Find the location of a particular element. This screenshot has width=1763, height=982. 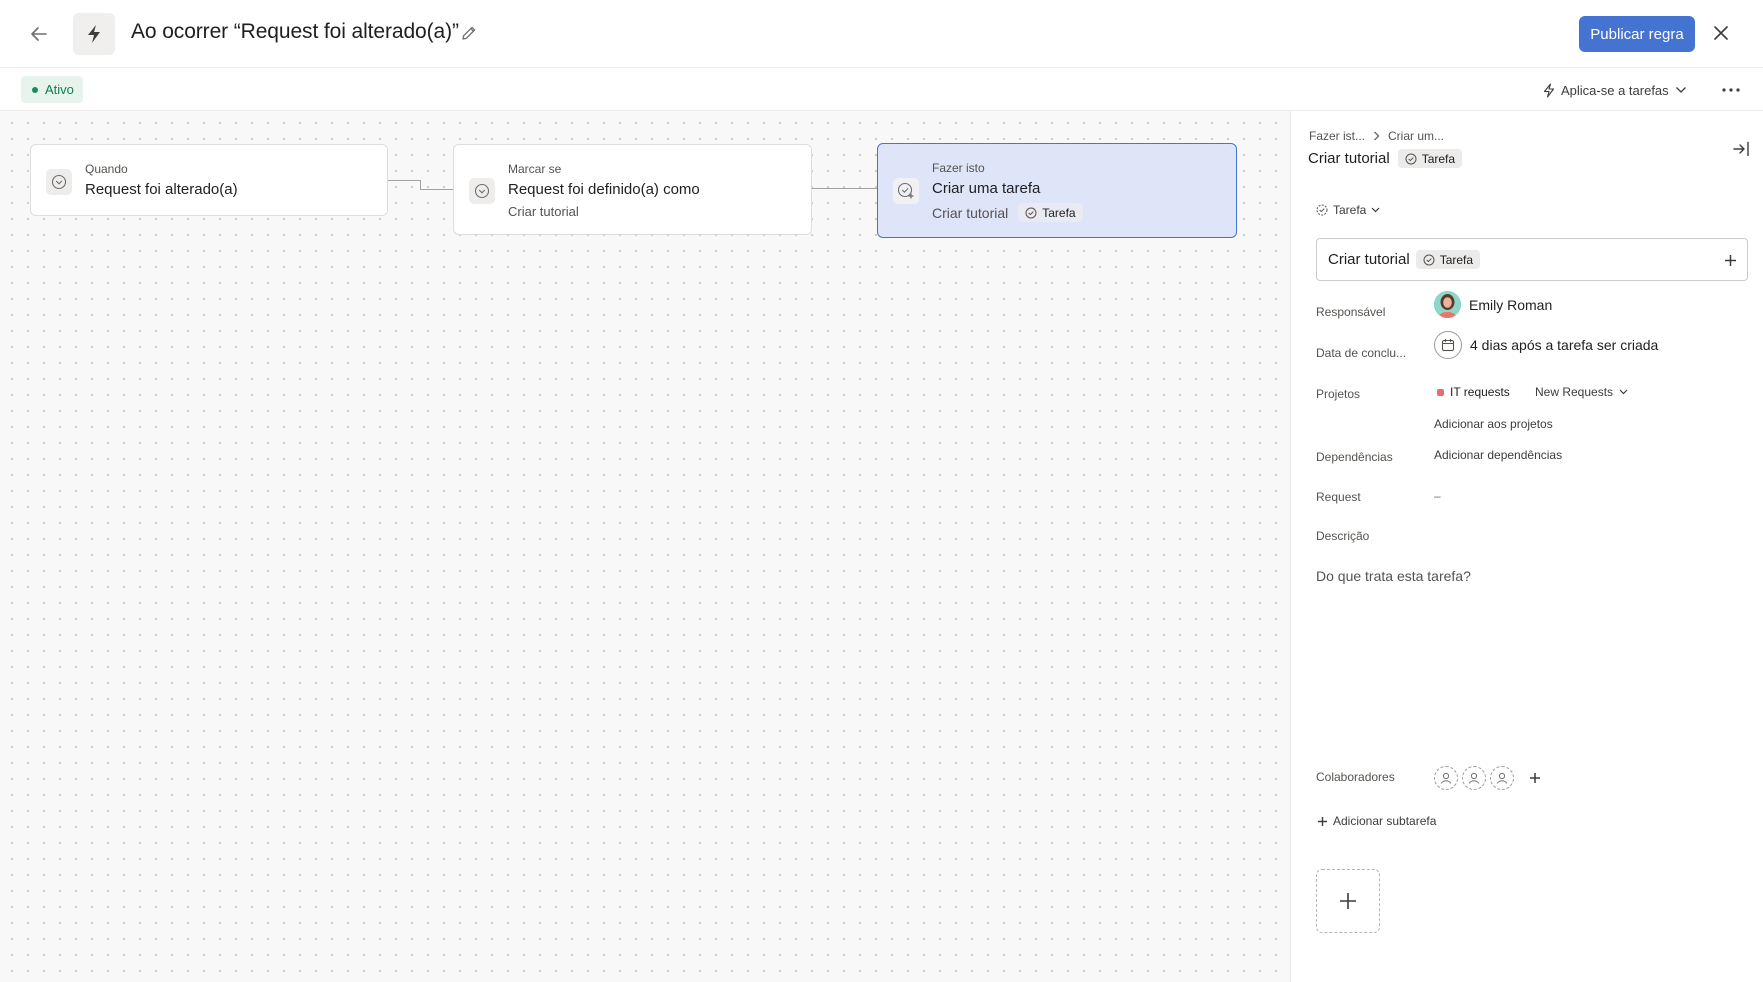

status-dot-icon is located at coordinates (35, 89).